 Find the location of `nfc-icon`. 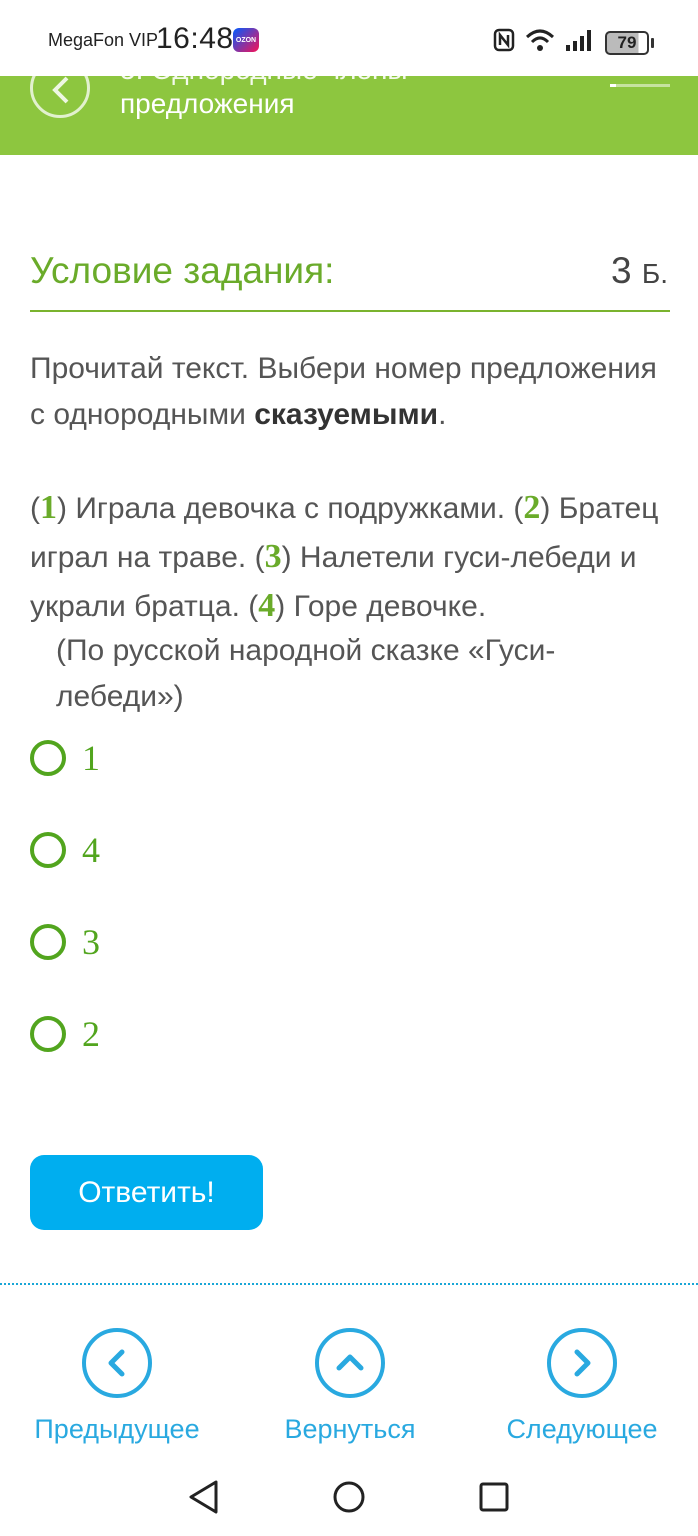

nfc-icon is located at coordinates (504, 42).